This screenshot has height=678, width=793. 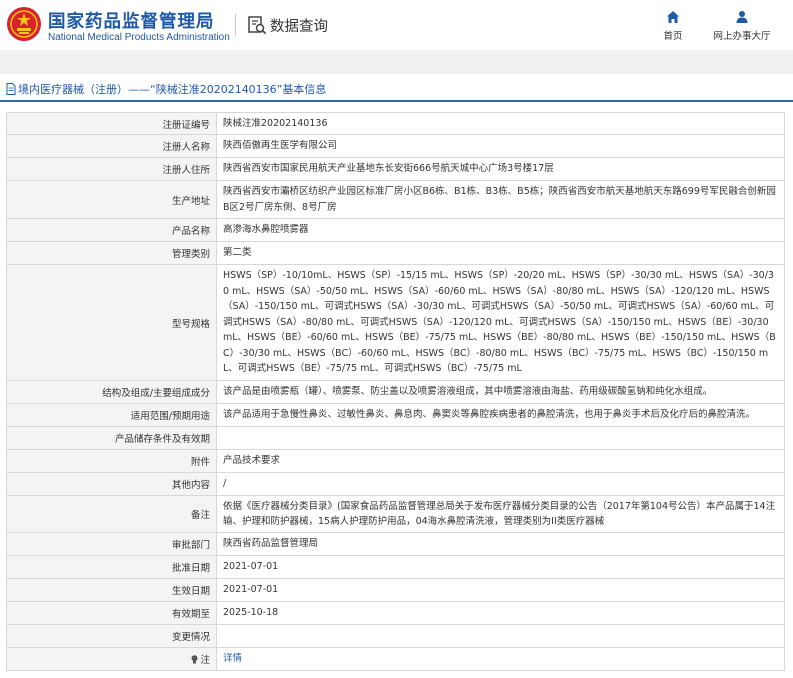 I want to click on note-row-label: 注, so click(x=111, y=659).